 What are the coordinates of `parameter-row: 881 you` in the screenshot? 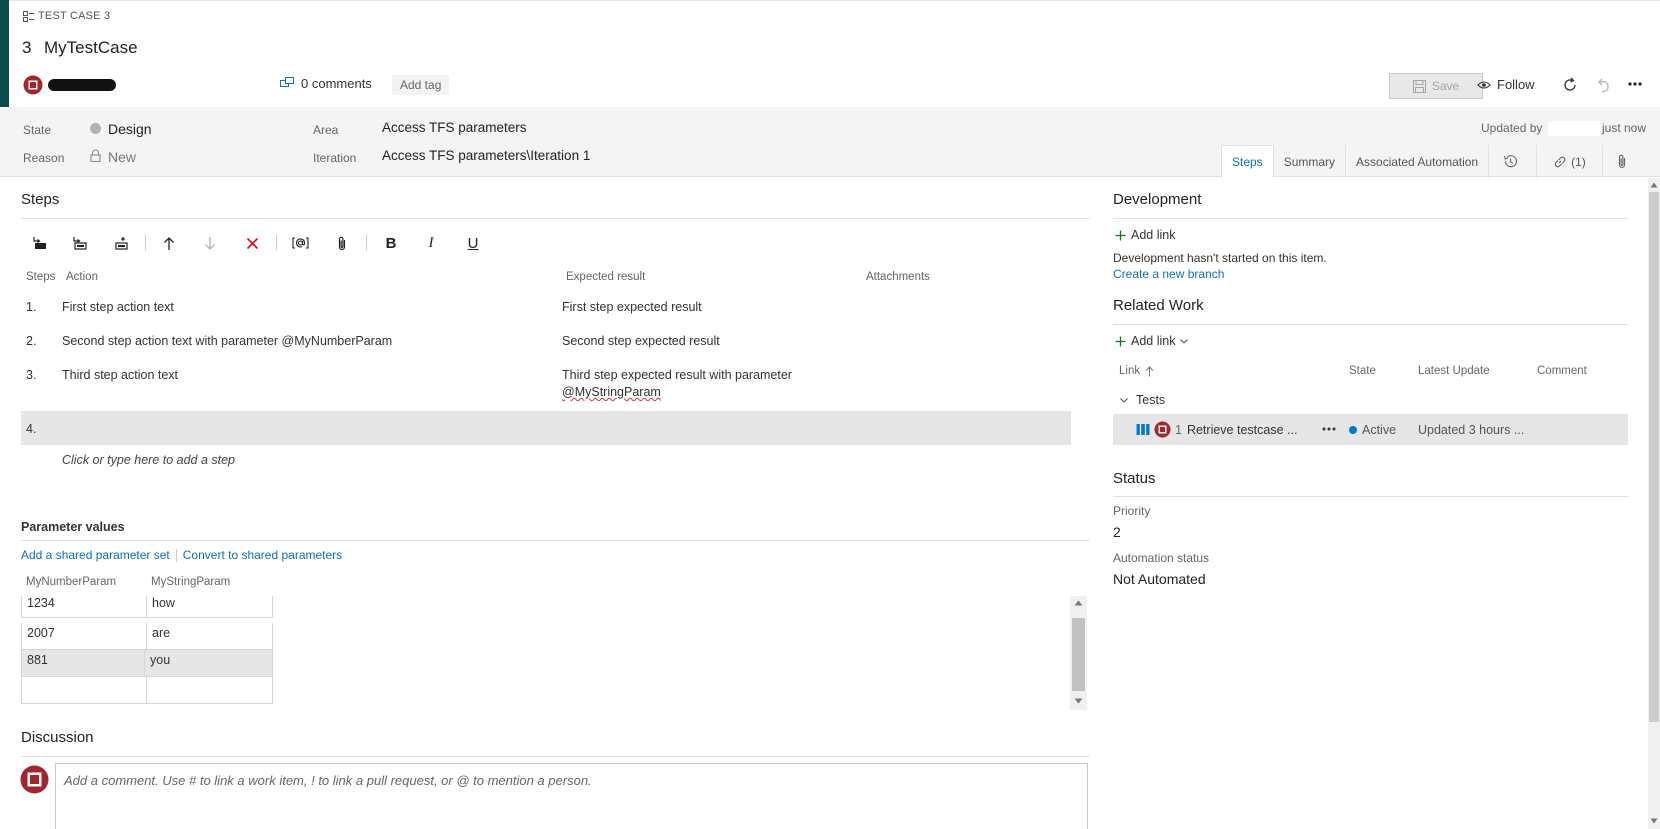 It's located at (147, 663).